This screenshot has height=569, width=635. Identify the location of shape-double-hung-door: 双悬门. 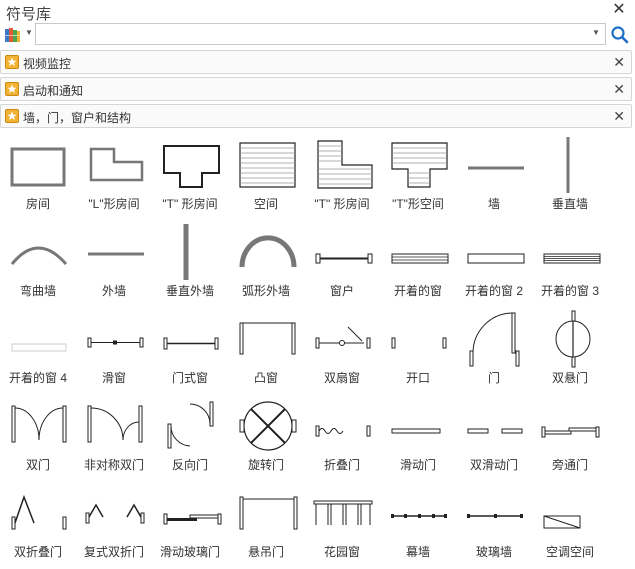
(570, 352).